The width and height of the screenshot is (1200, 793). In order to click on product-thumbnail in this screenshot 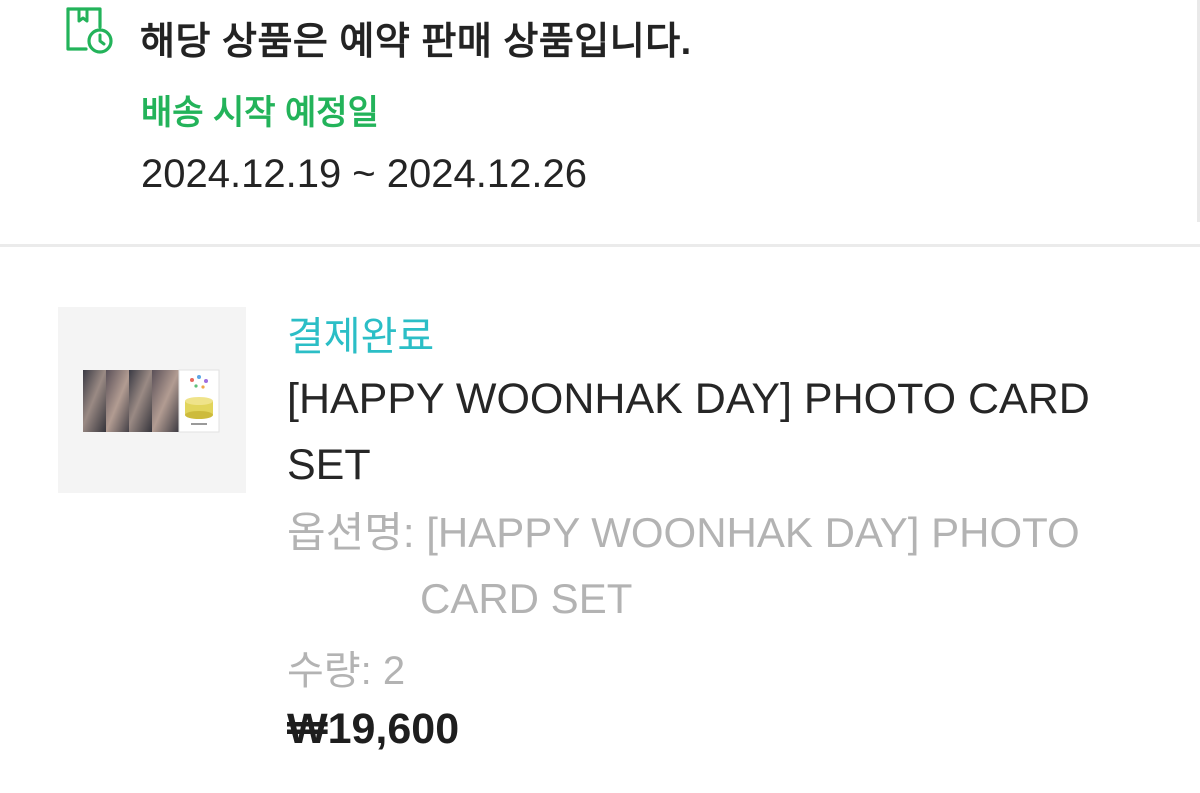, I will do `click(152, 400)`.